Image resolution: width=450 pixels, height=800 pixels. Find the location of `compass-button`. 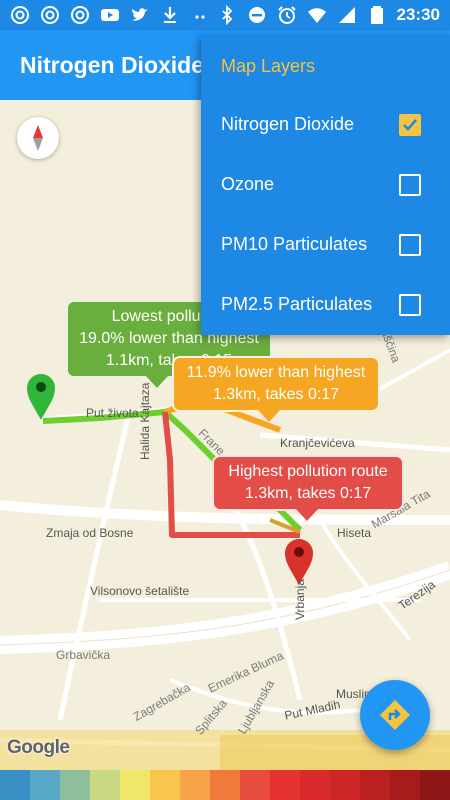

compass-button is located at coordinates (38, 138).